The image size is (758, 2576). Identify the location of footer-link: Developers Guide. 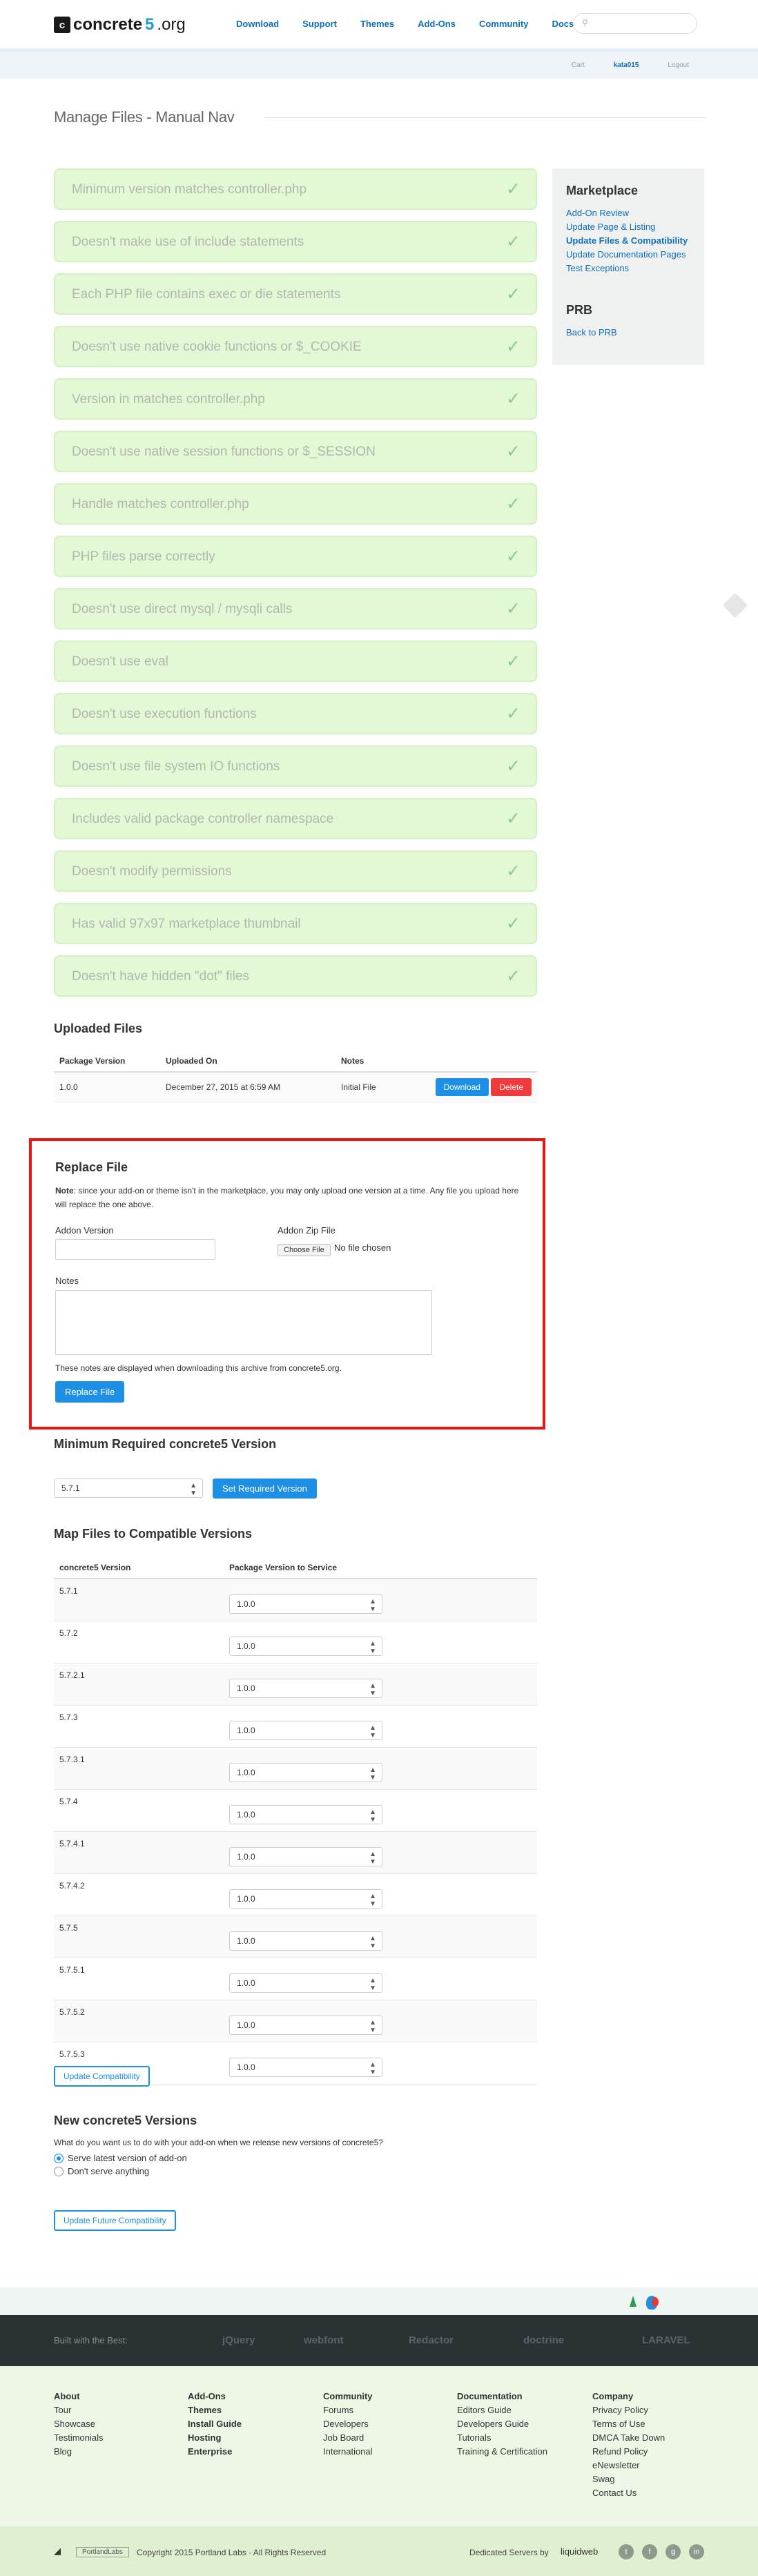
(502, 2424).